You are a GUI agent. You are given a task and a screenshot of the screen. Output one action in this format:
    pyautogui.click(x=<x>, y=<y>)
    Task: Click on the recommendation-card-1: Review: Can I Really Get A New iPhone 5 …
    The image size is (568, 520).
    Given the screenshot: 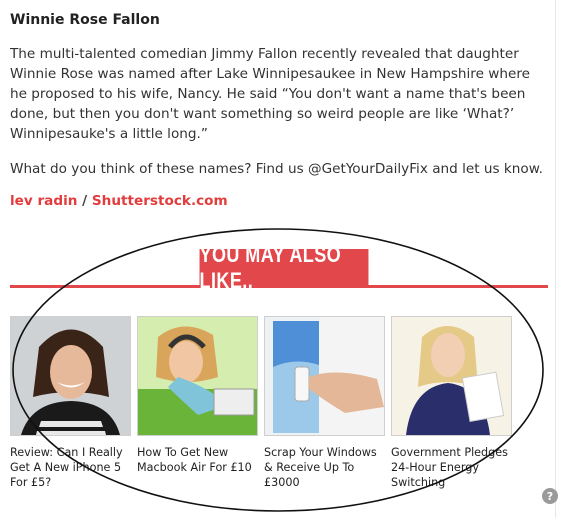 What is the action you would take?
    pyautogui.click(x=70, y=403)
    